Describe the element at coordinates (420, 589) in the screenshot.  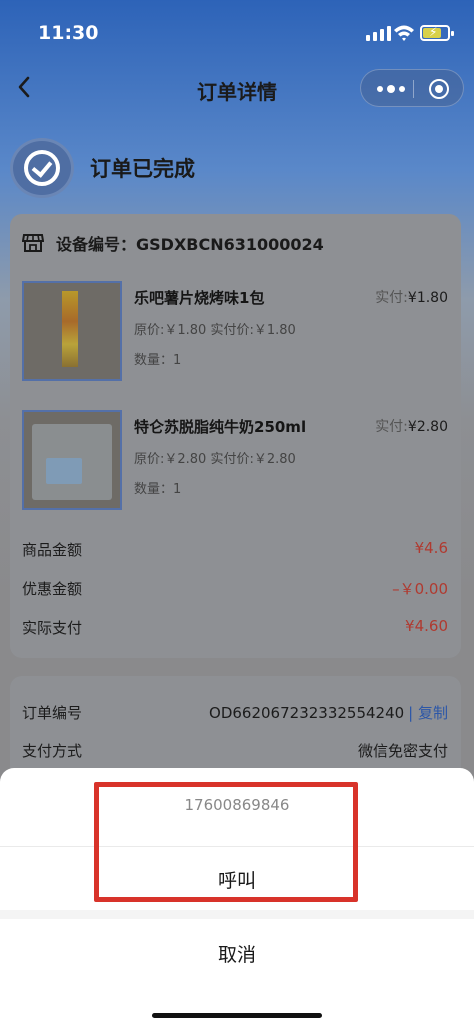
I see `discount-value: –￥0.00` at that location.